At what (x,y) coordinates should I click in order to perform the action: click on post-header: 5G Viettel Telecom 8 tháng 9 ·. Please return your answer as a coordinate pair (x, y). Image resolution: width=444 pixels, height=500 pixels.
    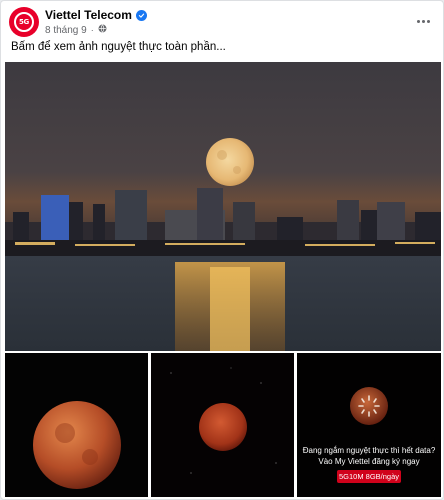
    Looking at the image, I should click on (223, 23).